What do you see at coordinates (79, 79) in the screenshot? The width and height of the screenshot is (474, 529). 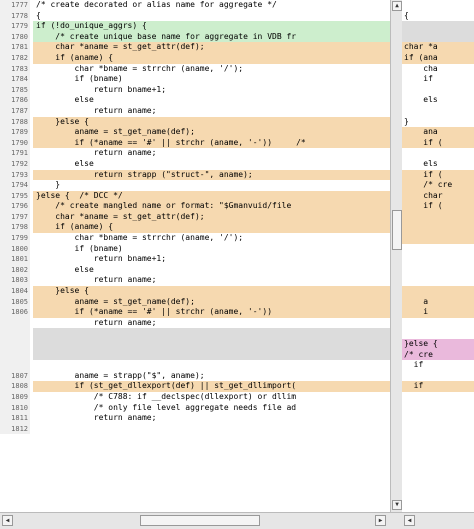 I see `code-text: if (bname)` at bounding box center [79, 79].